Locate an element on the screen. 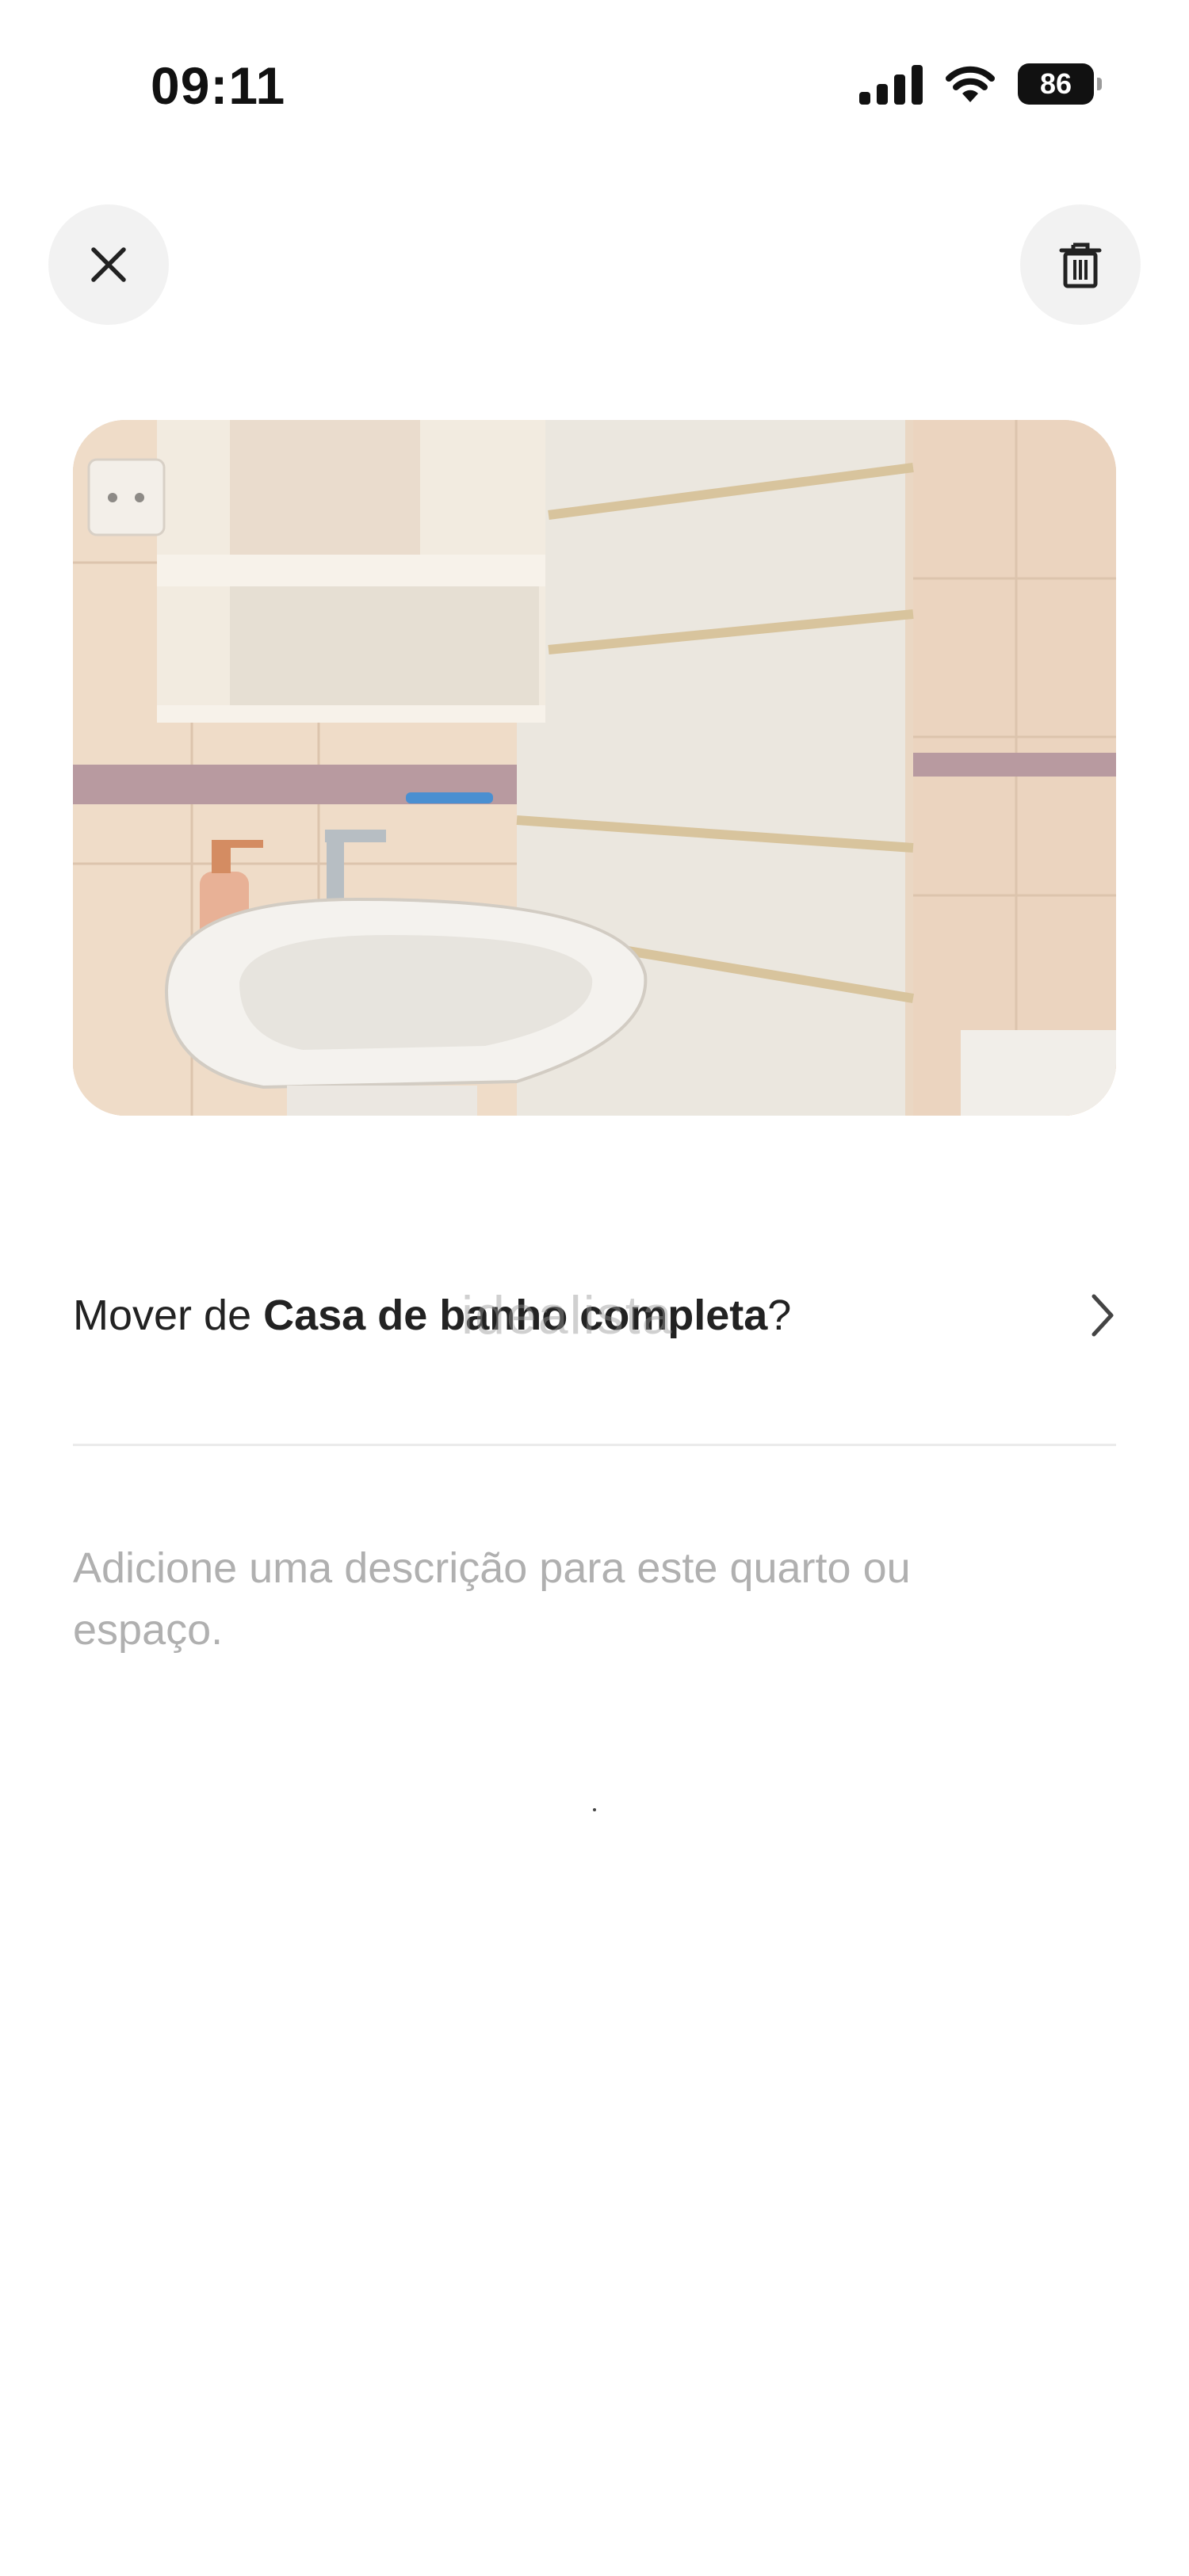 This screenshot has width=1189, height=2576. battery-icon: 86 is located at coordinates (1060, 84).